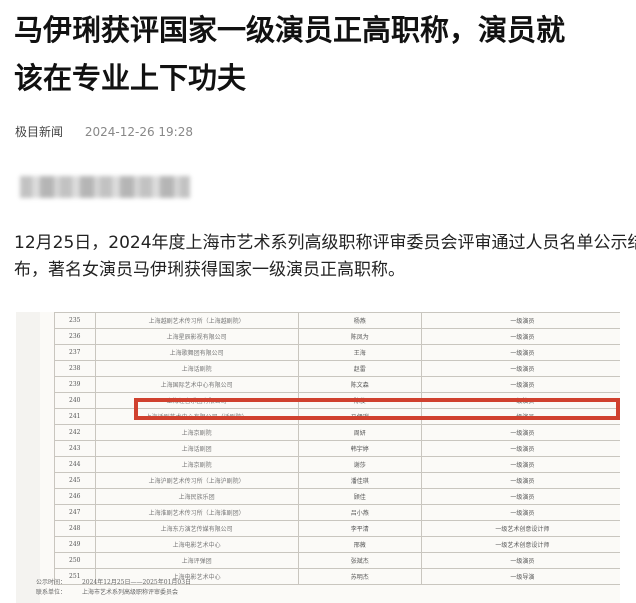  Describe the element at coordinates (377, 409) in the screenshot. I see `highlight-box` at that location.